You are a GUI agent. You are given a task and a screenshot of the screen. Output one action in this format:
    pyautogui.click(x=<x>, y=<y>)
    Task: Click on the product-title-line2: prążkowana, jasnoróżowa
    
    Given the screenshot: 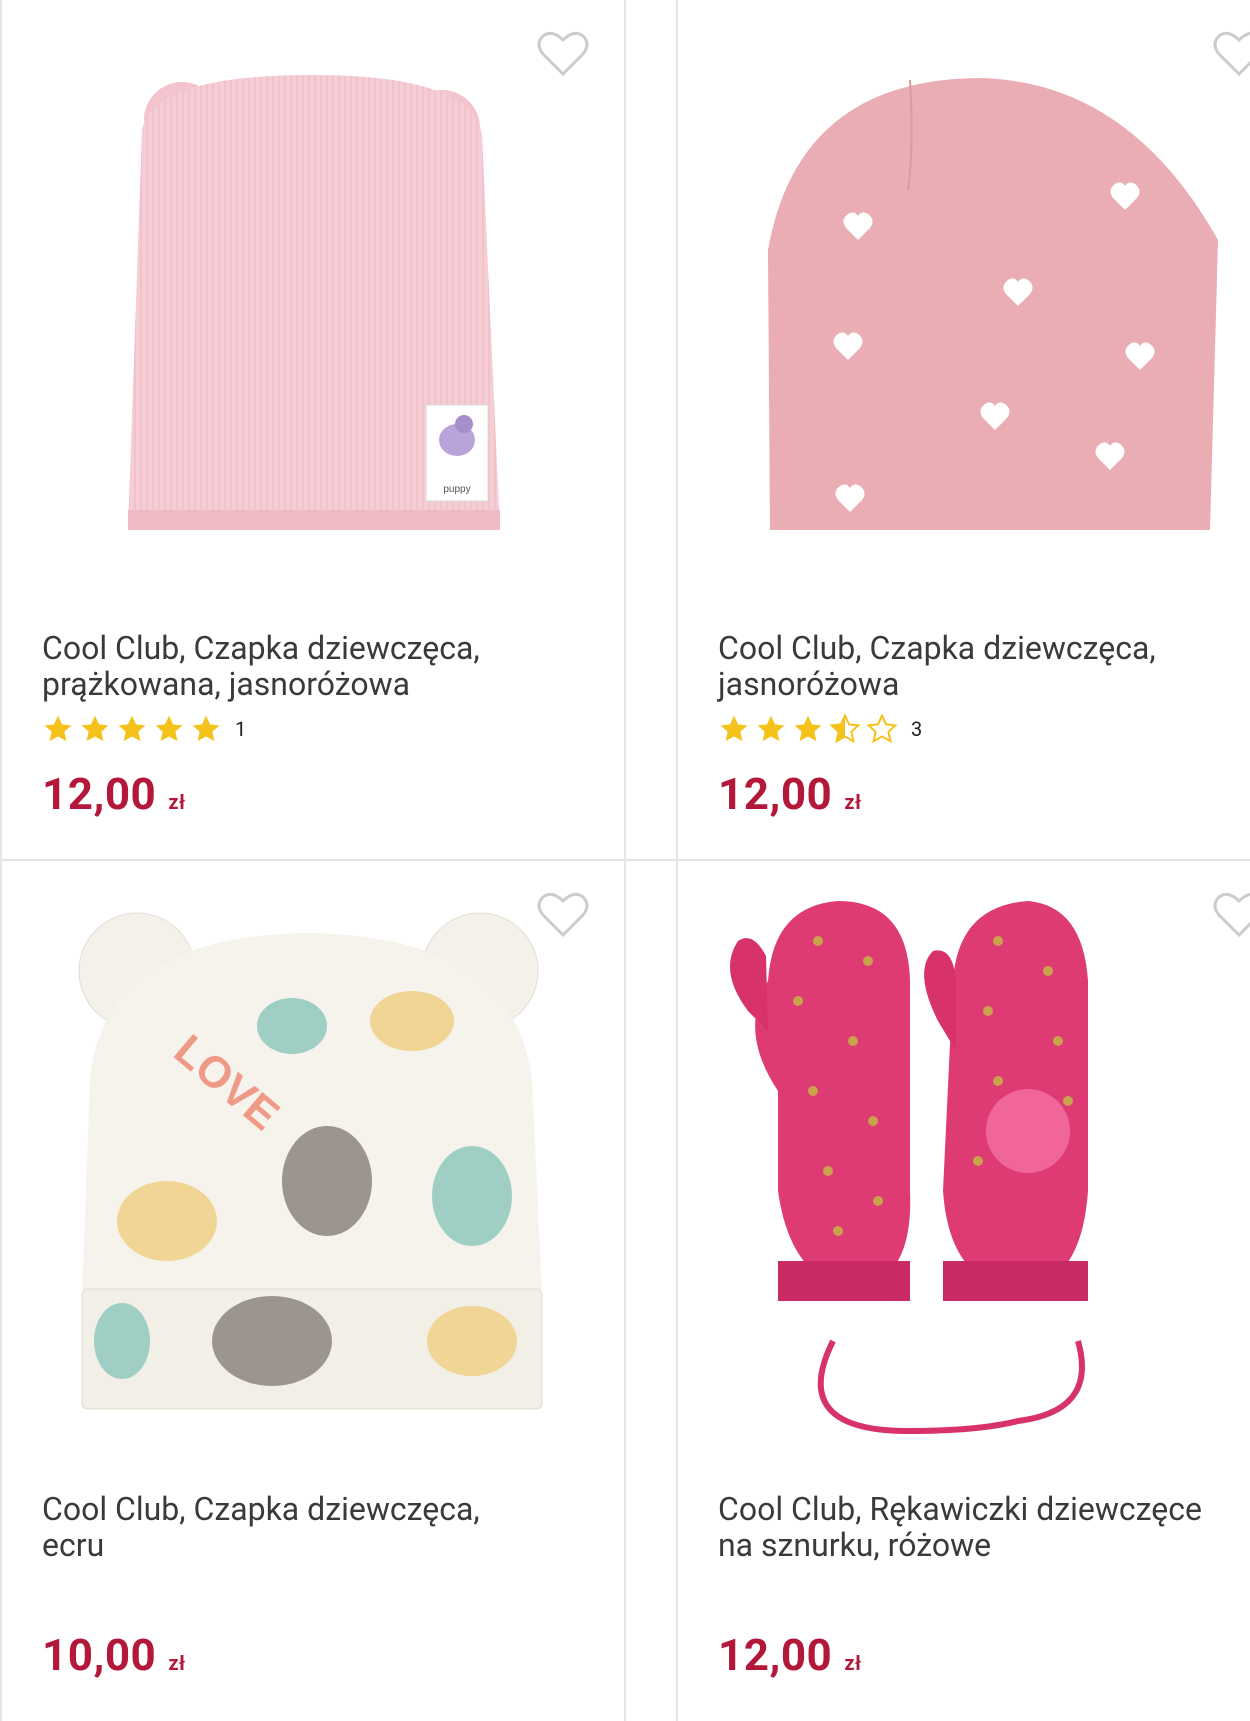 What is the action you would take?
    pyautogui.click(x=226, y=684)
    